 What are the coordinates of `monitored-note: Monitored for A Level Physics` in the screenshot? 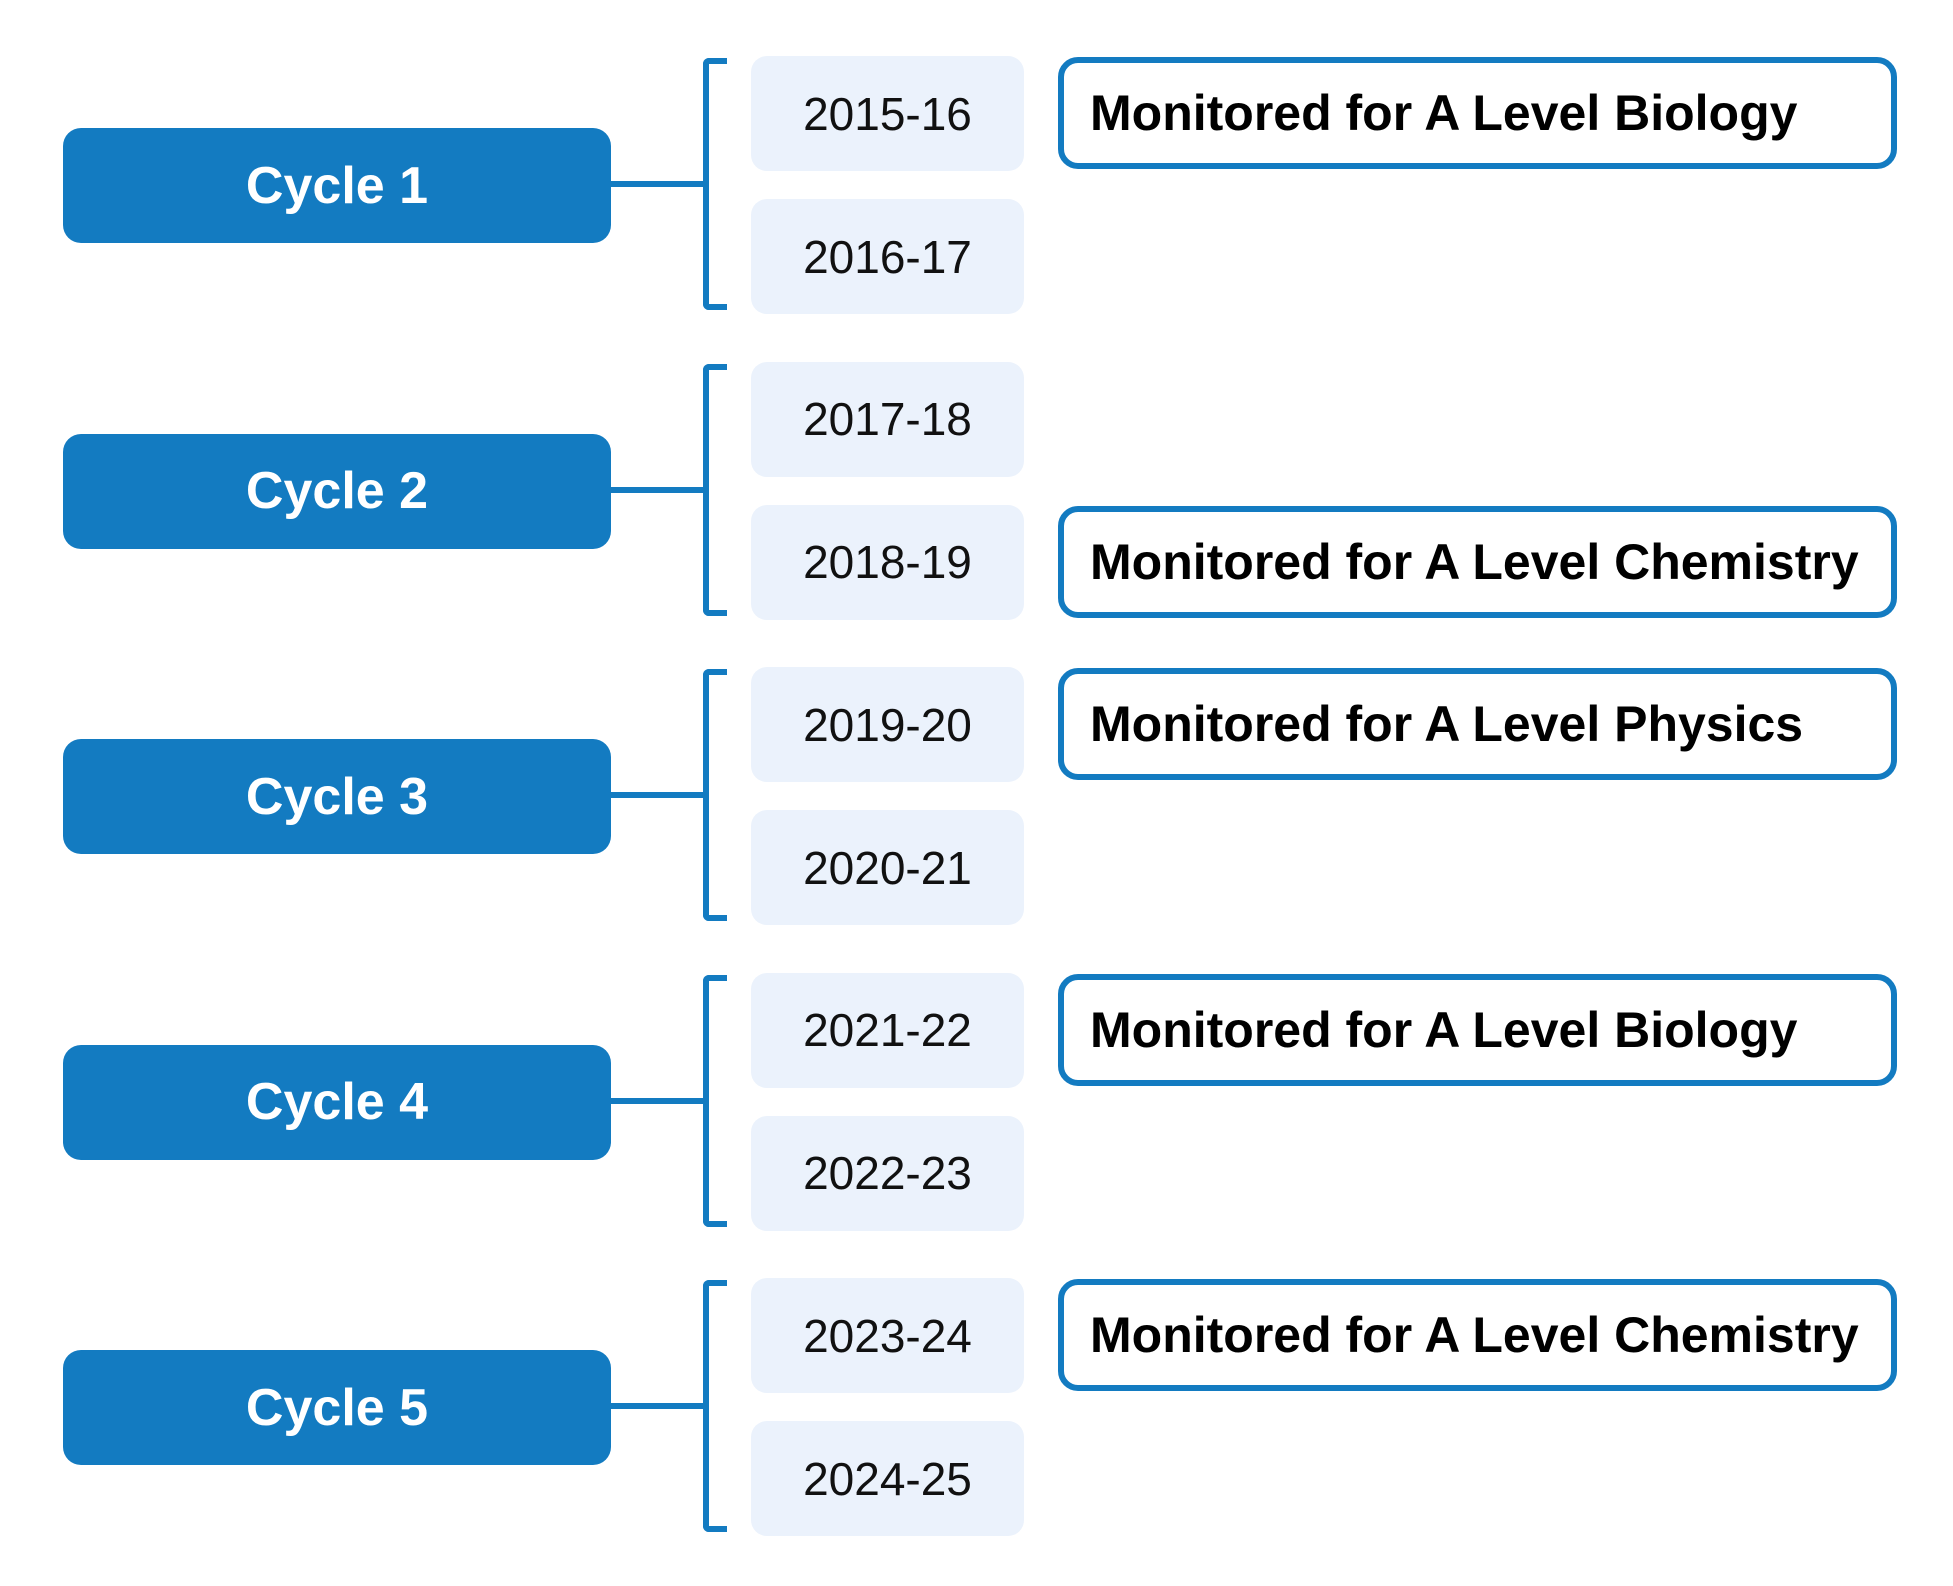 It's located at (1477, 724).